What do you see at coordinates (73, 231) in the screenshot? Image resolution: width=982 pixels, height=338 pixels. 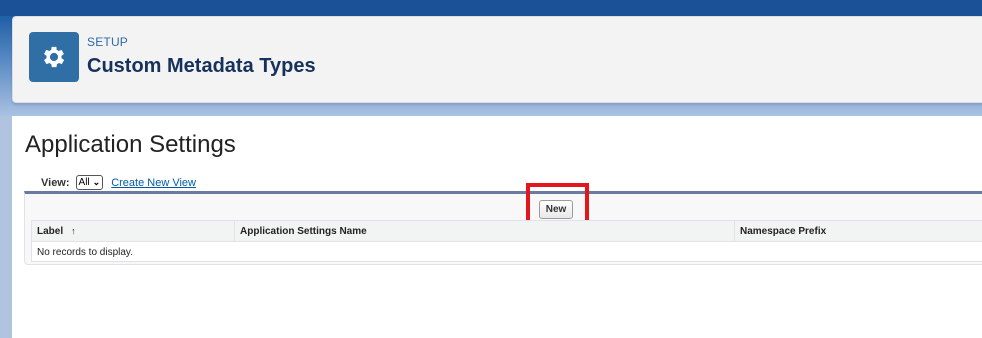 I see `sort-arrow-icon: ↑` at bounding box center [73, 231].